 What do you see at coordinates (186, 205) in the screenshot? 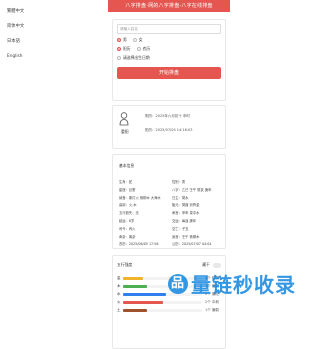
I see `bazi-cell: 胎元：癸酉 剑锋金` at bounding box center [186, 205].